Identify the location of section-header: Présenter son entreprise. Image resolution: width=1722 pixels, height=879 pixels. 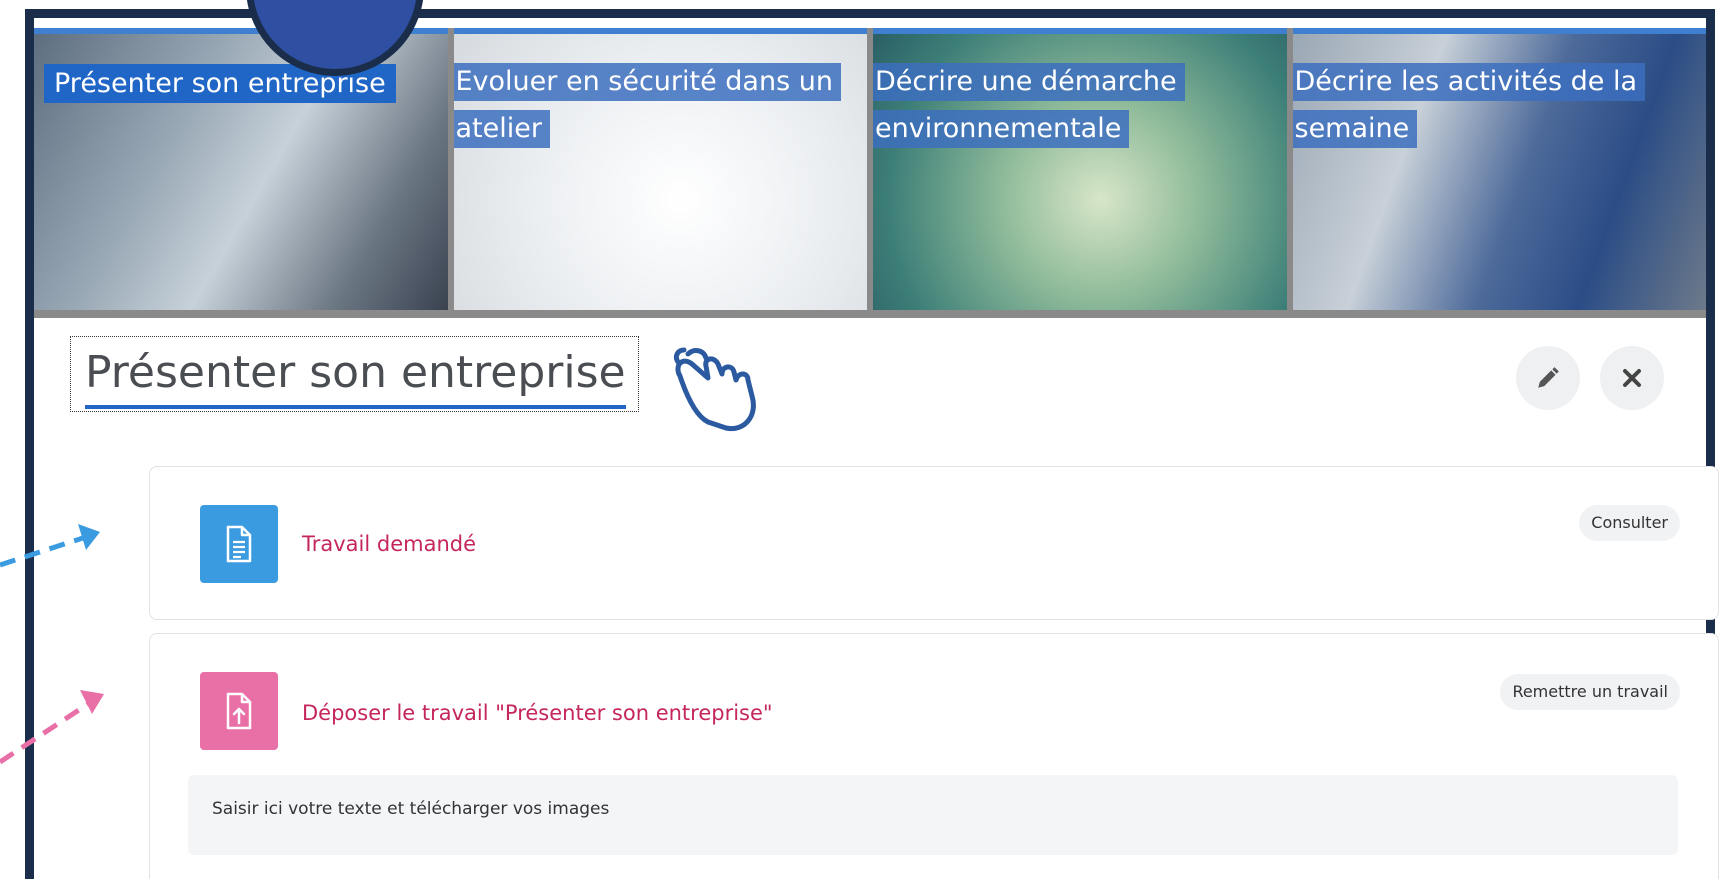
(885, 384).